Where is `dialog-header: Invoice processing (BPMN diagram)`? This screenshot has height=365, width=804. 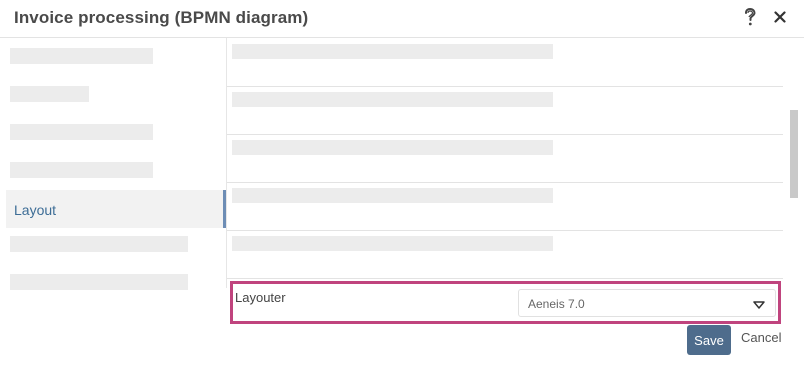 dialog-header: Invoice processing (BPMN diagram) is located at coordinates (402, 19).